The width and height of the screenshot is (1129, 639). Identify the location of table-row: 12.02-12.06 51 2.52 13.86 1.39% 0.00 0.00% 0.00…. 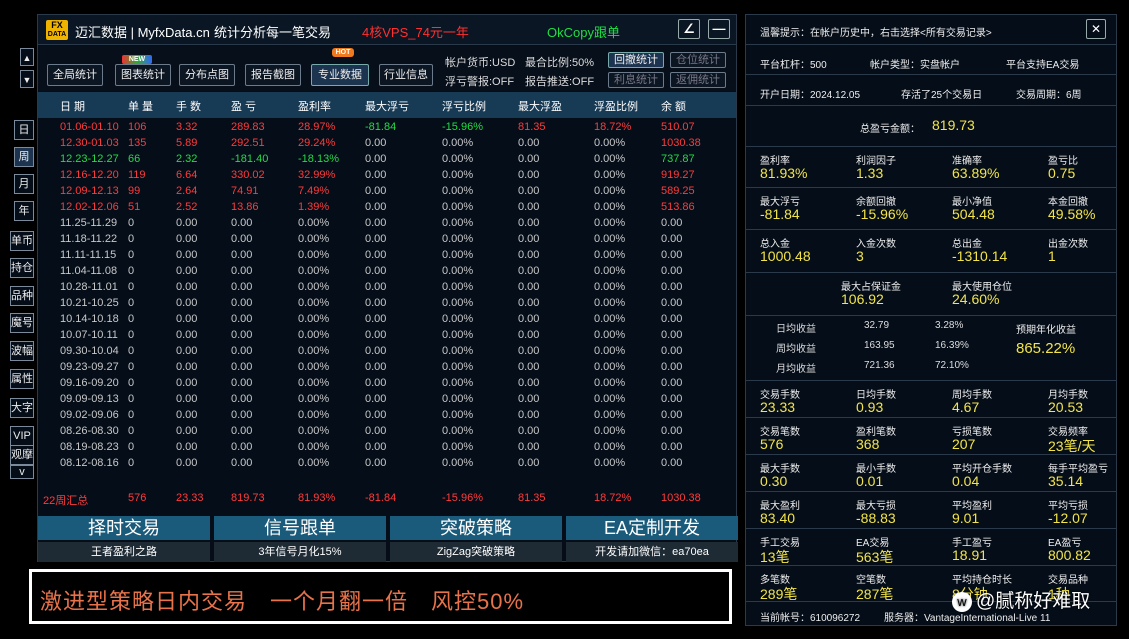
(387, 208).